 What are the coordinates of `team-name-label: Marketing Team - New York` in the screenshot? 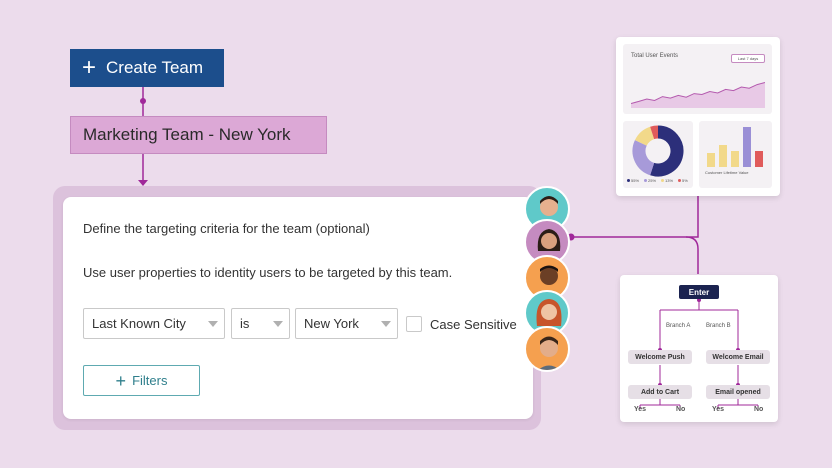 It's located at (187, 134).